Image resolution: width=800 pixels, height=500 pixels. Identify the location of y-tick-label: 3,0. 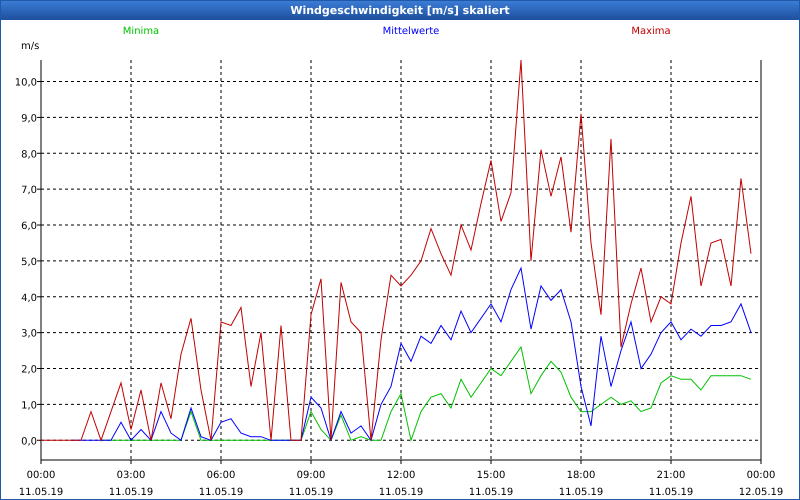
(29, 334).